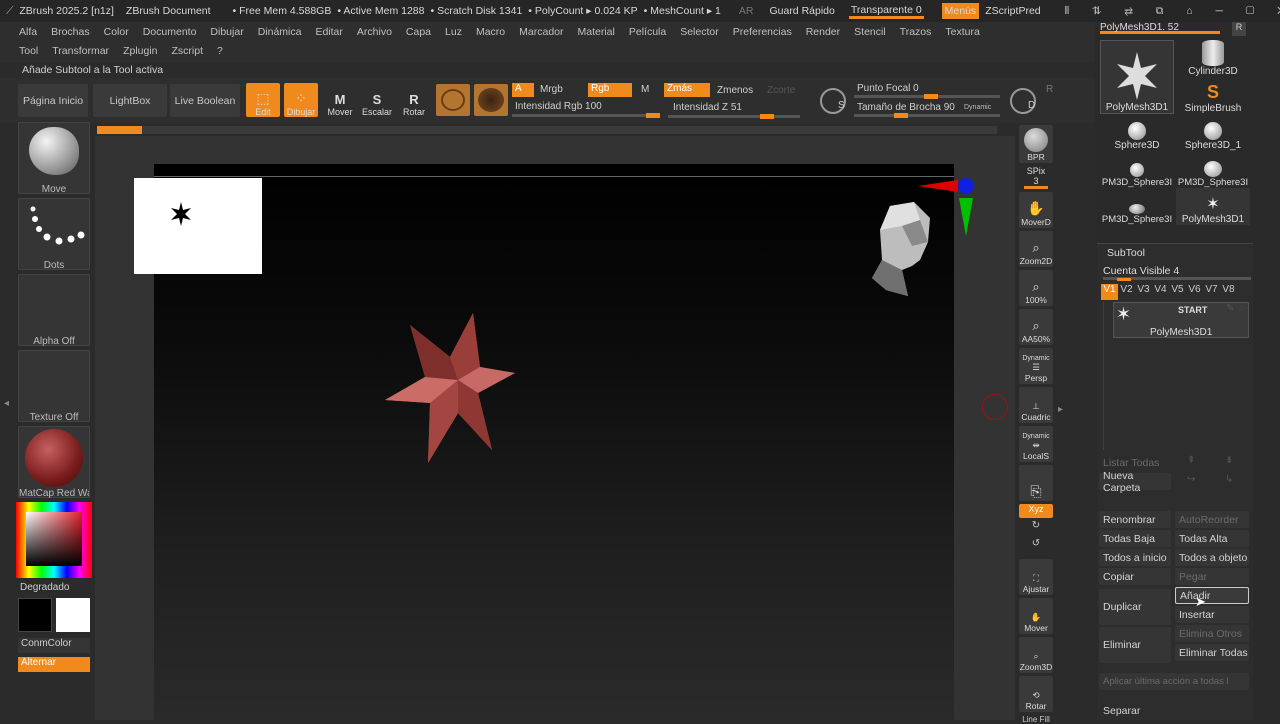 Image resolution: width=1280 pixels, height=724 pixels. What do you see at coordinates (977, 107) in the screenshot?
I see `dynamic-label: Dynamic` at bounding box center [977, 107].